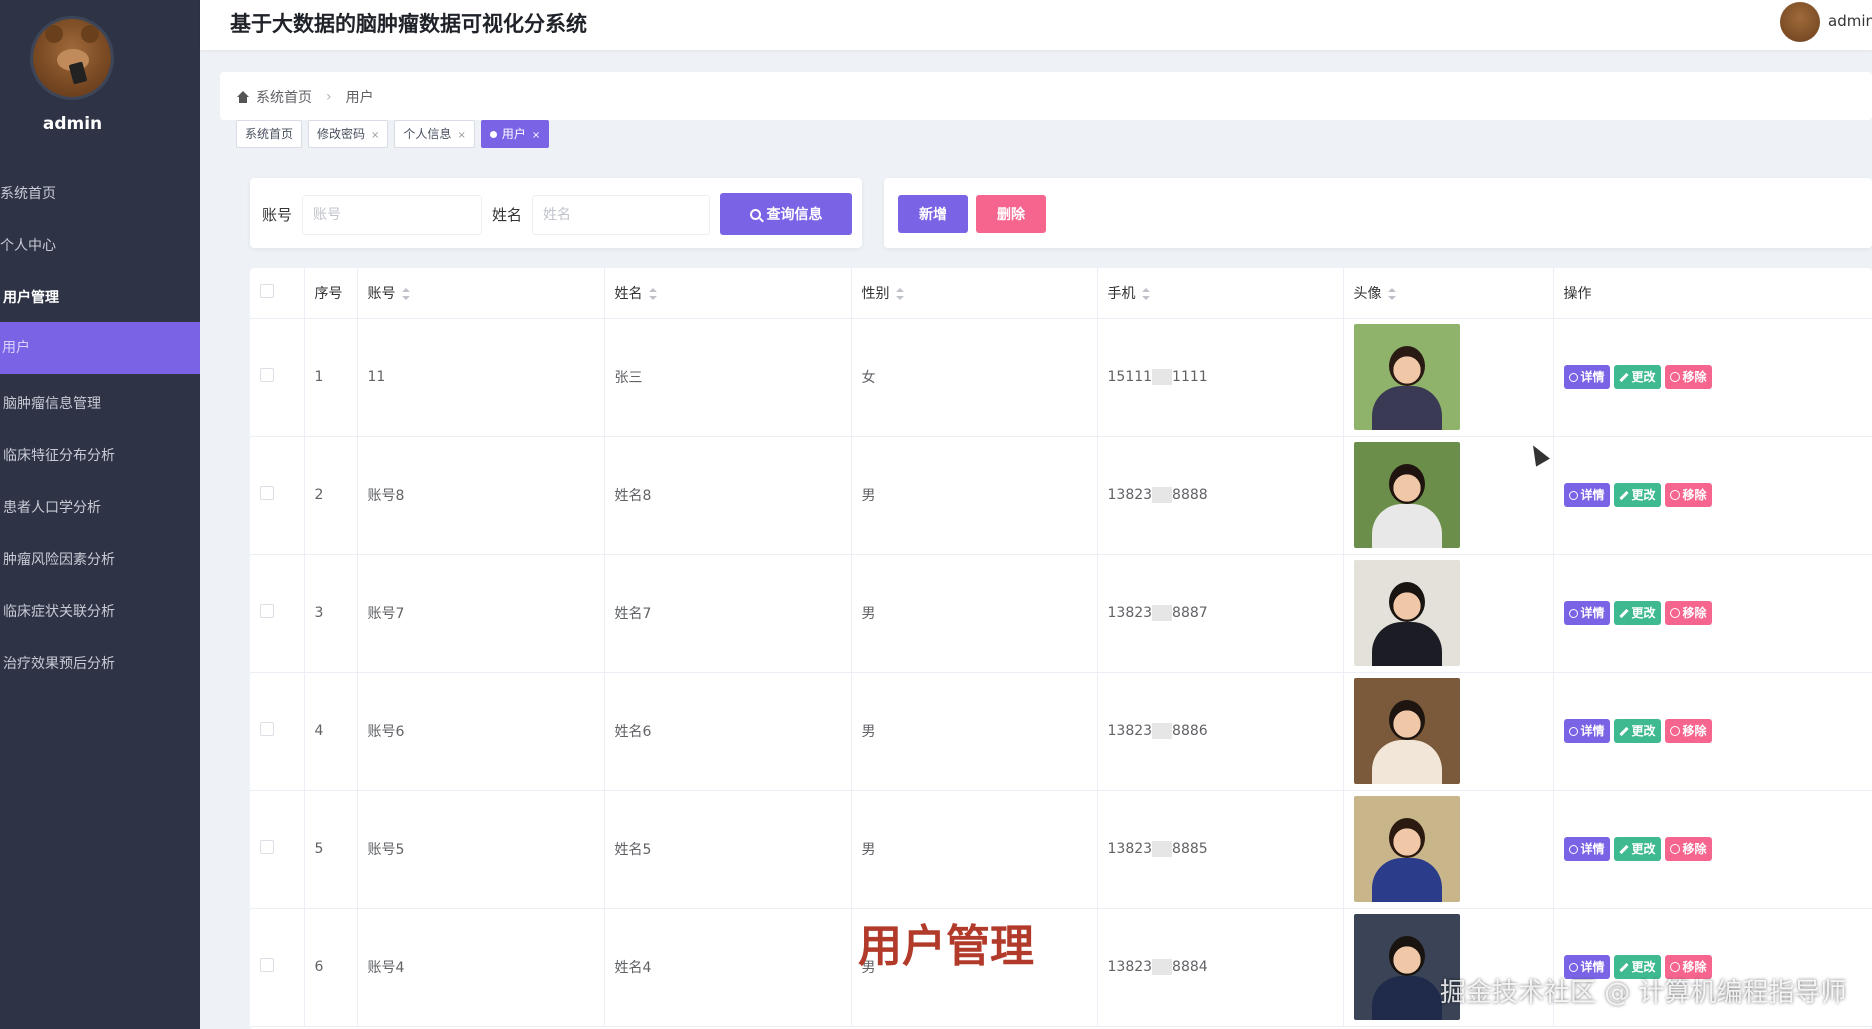 This screenshot has height=1029, width=1872. Describe the element at coordinates (427, 134) in the screenshot. I see `tag-label: 个人信息` at that location.